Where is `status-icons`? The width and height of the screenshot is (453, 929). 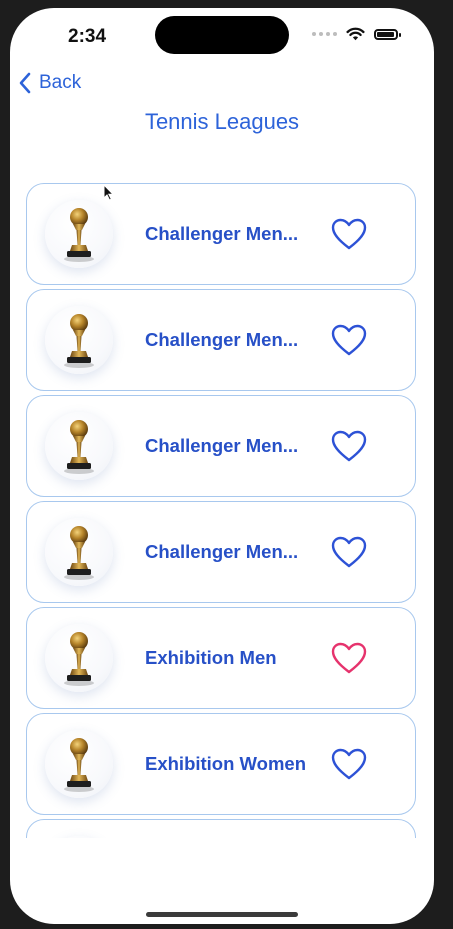 status-icons is located at coordinates (356, 34).